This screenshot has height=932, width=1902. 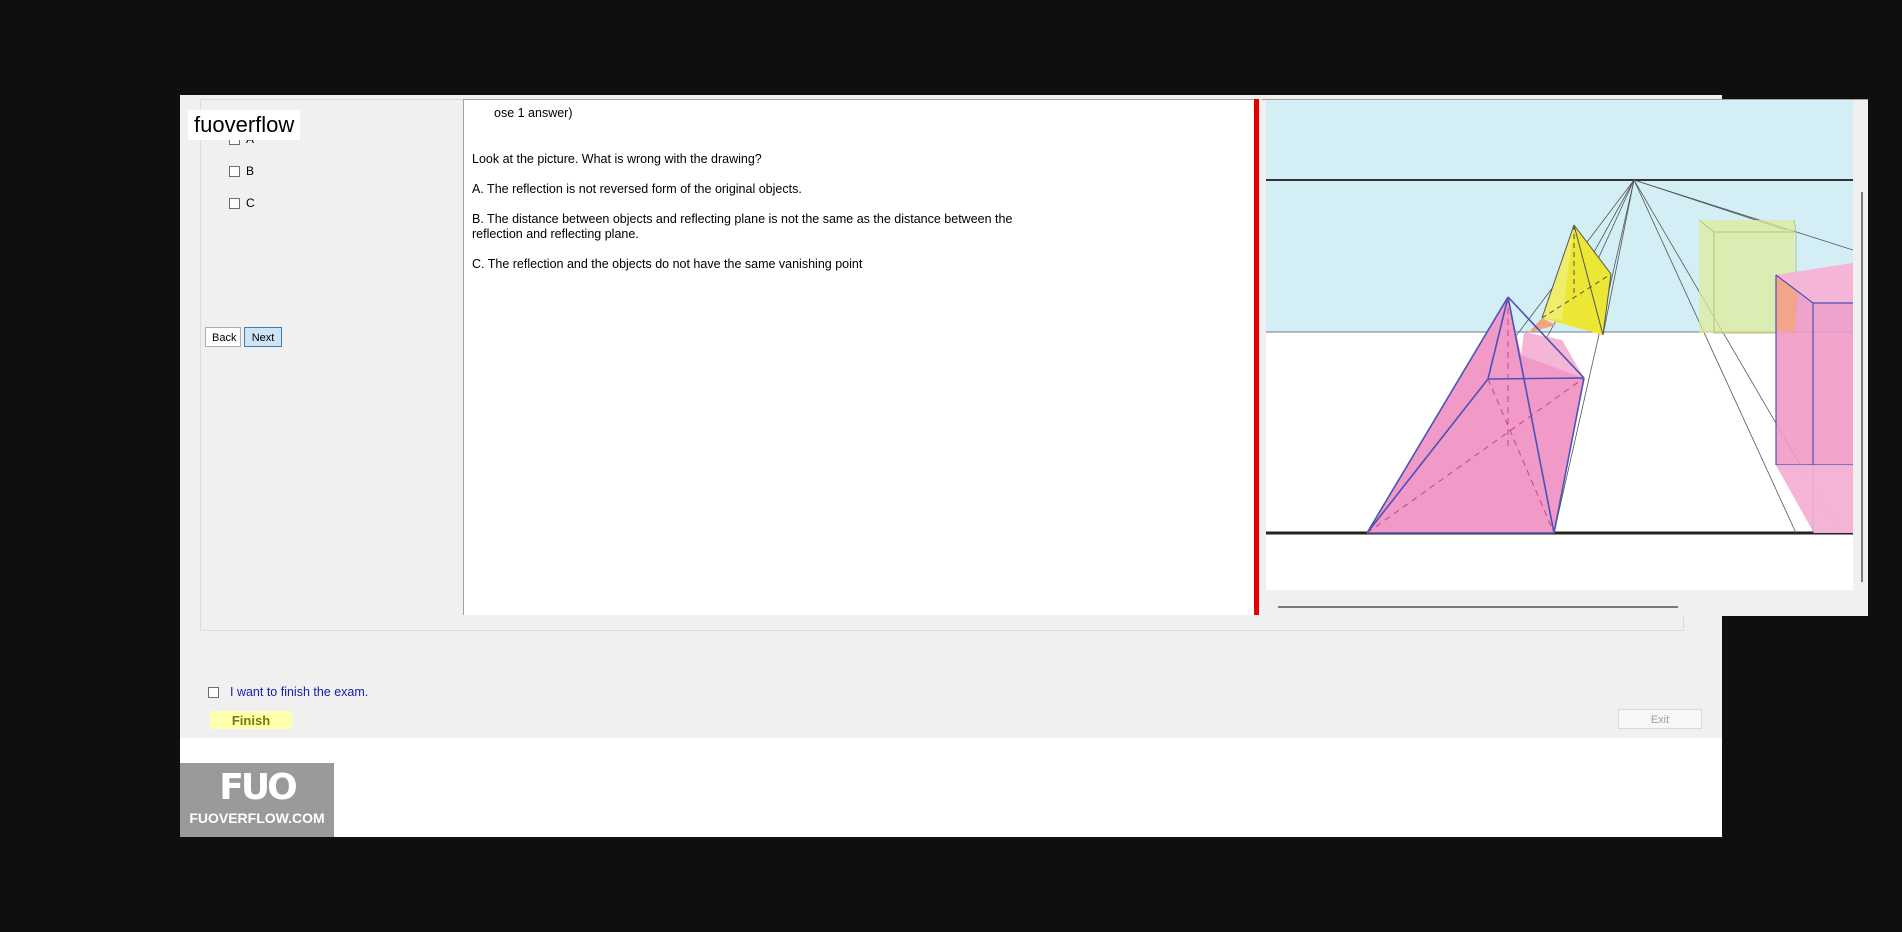 I want to click on logo-mark: FUO, so click(x=258, y=787).